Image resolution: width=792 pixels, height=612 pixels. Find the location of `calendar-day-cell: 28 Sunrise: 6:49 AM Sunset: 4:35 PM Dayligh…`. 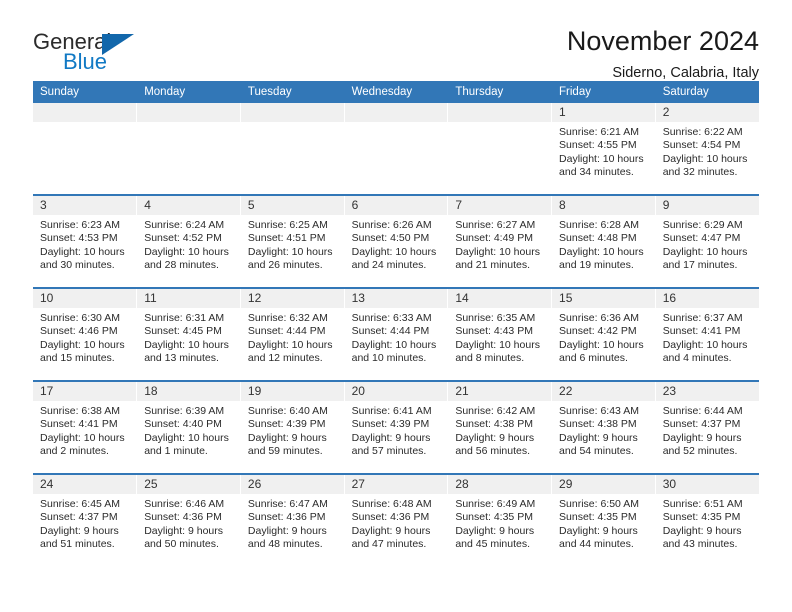

calendar-day-cell: 28 Sunrise: 6:49 AM Sunset: 4:35 PM Dayligh… is located at coordinates (500, 519).